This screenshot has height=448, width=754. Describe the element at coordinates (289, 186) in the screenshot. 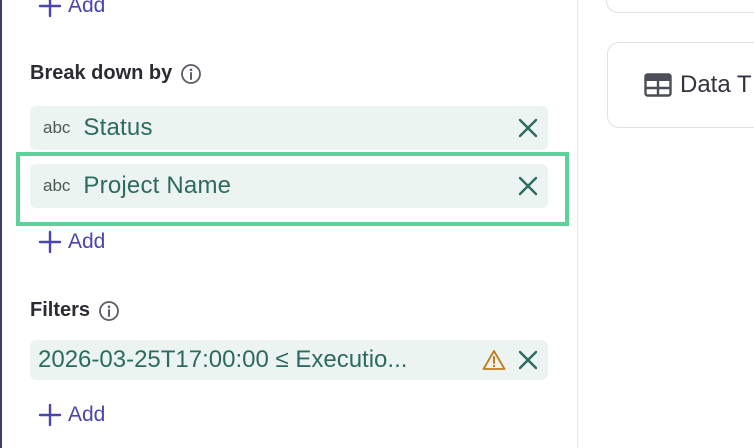

I see `breakdown-chip-project-name: abc Project Name` at that location.